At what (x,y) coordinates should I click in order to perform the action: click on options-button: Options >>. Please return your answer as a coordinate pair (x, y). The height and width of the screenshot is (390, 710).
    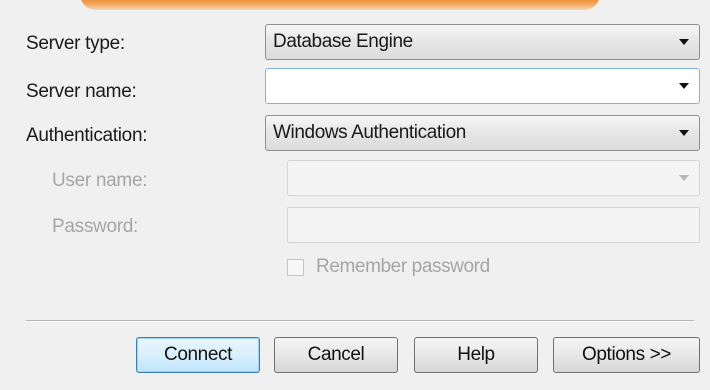
    Looking at the image, I should click on (626, 355).